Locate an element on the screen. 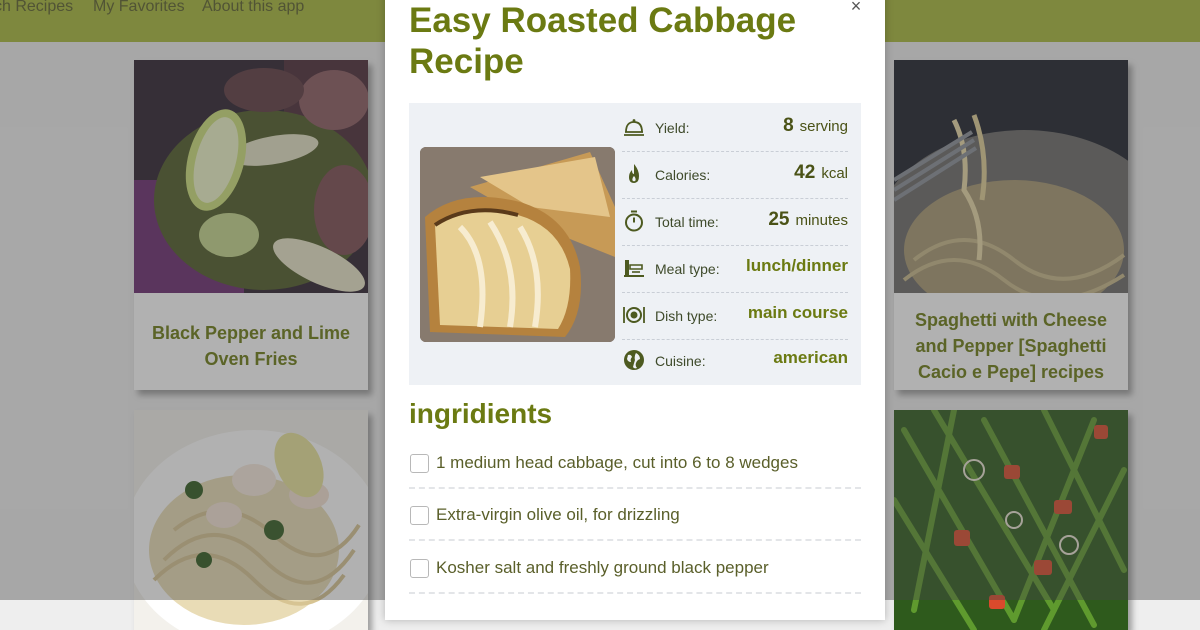 This screenshot has height=630, width=1200. calories-label: Calories: is located at coordinates (683, 175).